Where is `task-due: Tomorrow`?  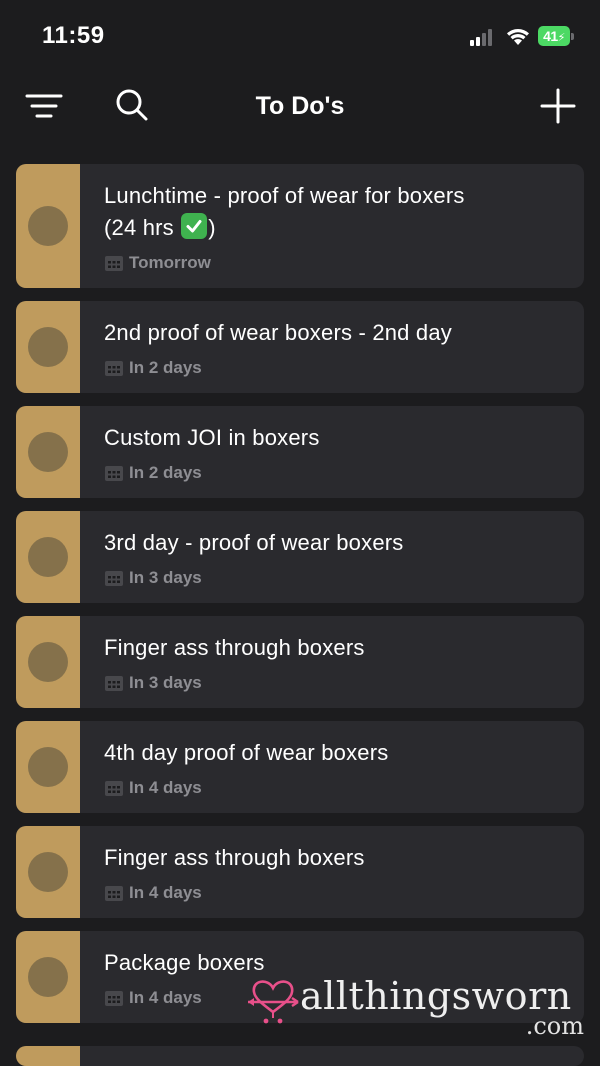
task-due: Tomorrow is located at coordinates (334, 263).